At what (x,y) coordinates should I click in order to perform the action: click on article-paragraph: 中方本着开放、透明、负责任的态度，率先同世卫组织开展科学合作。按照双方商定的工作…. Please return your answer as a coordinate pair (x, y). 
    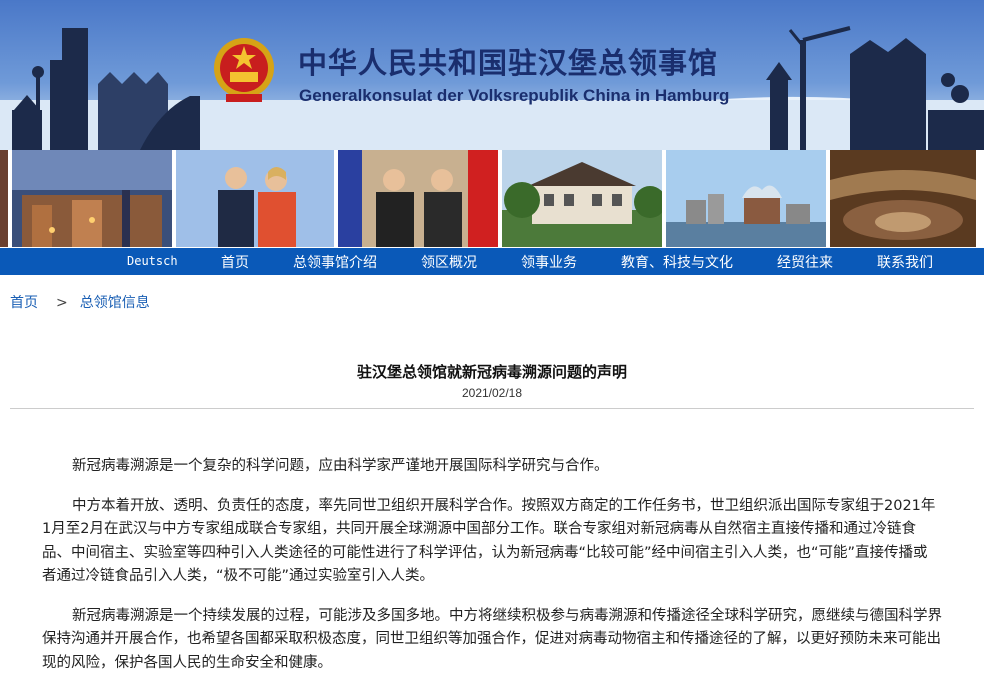
    Looking at the image, I should click on (489, 541).